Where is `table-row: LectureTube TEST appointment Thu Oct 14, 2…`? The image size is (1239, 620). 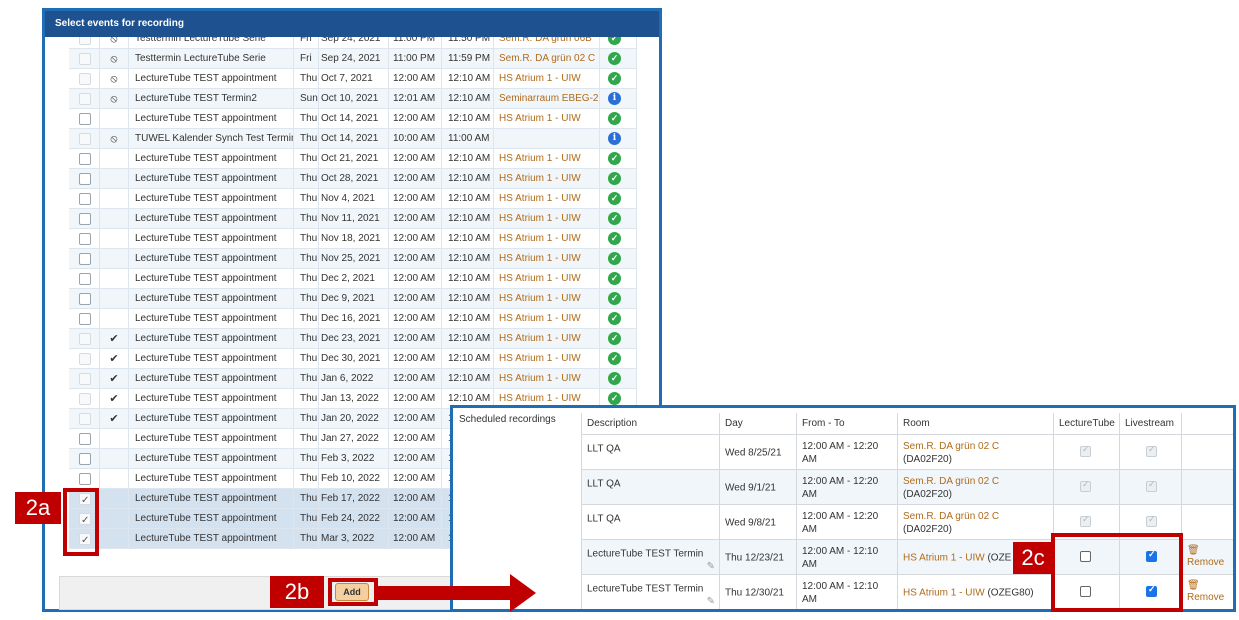 table-row: LectureTube TEST appointment Thu Oct 14, 2… is located at coordinates (353, 119).